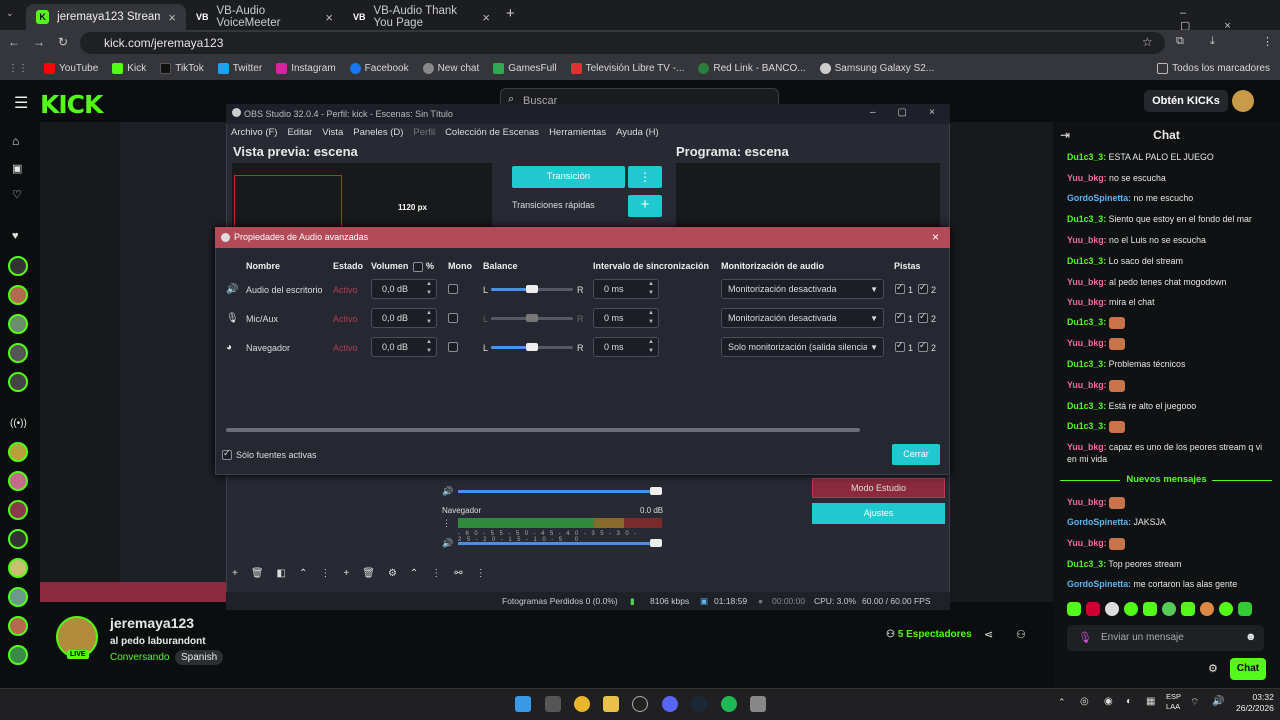 The width and height of the screenshot is (1280, 720). What do you see at coordinates (71, 68) in the screenshot?
I see `bookmark-youtube: YouTube` at bounding box center [71, 68].